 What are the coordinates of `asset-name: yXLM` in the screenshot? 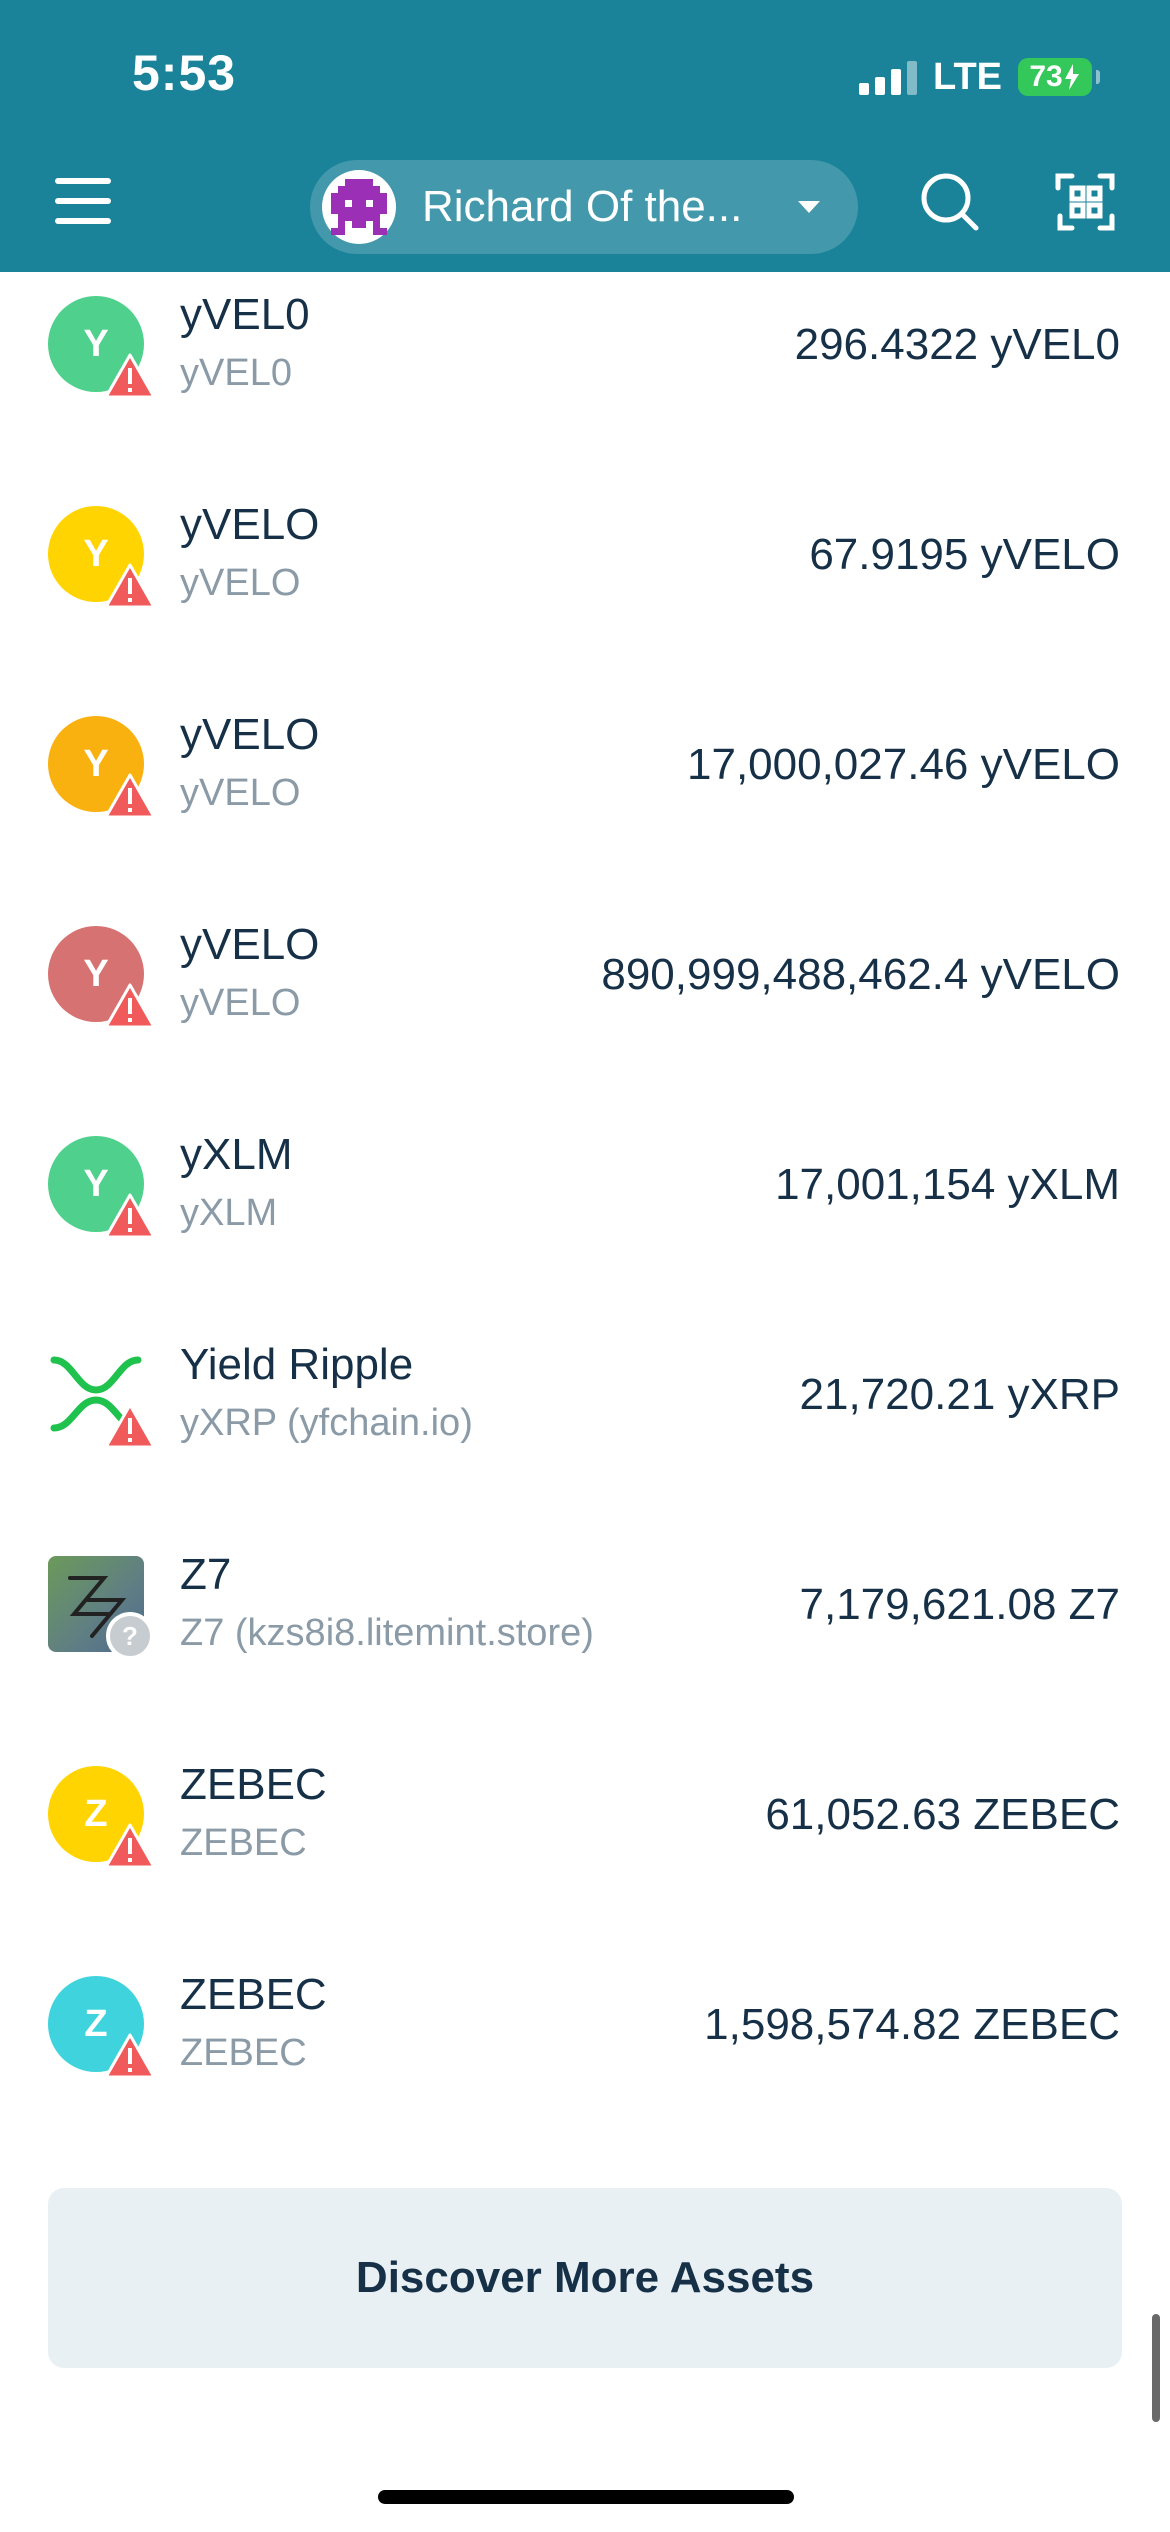 It's located at (236, 1154).